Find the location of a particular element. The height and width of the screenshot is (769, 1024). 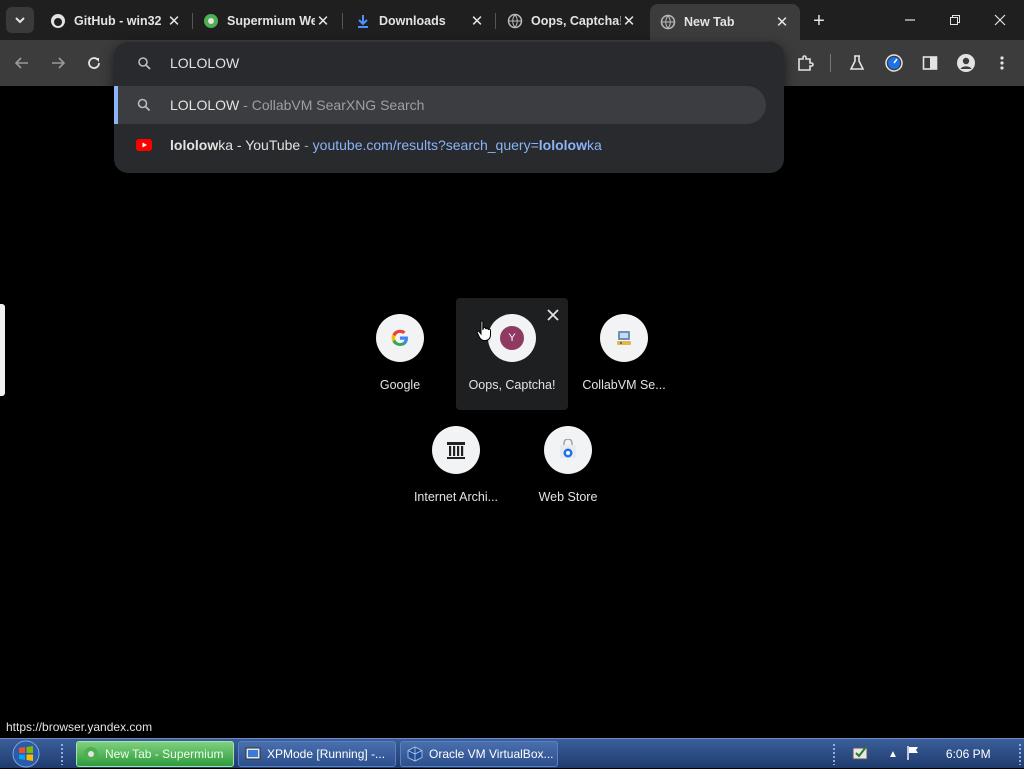

flask-icon is located at coordinates (857, 62).